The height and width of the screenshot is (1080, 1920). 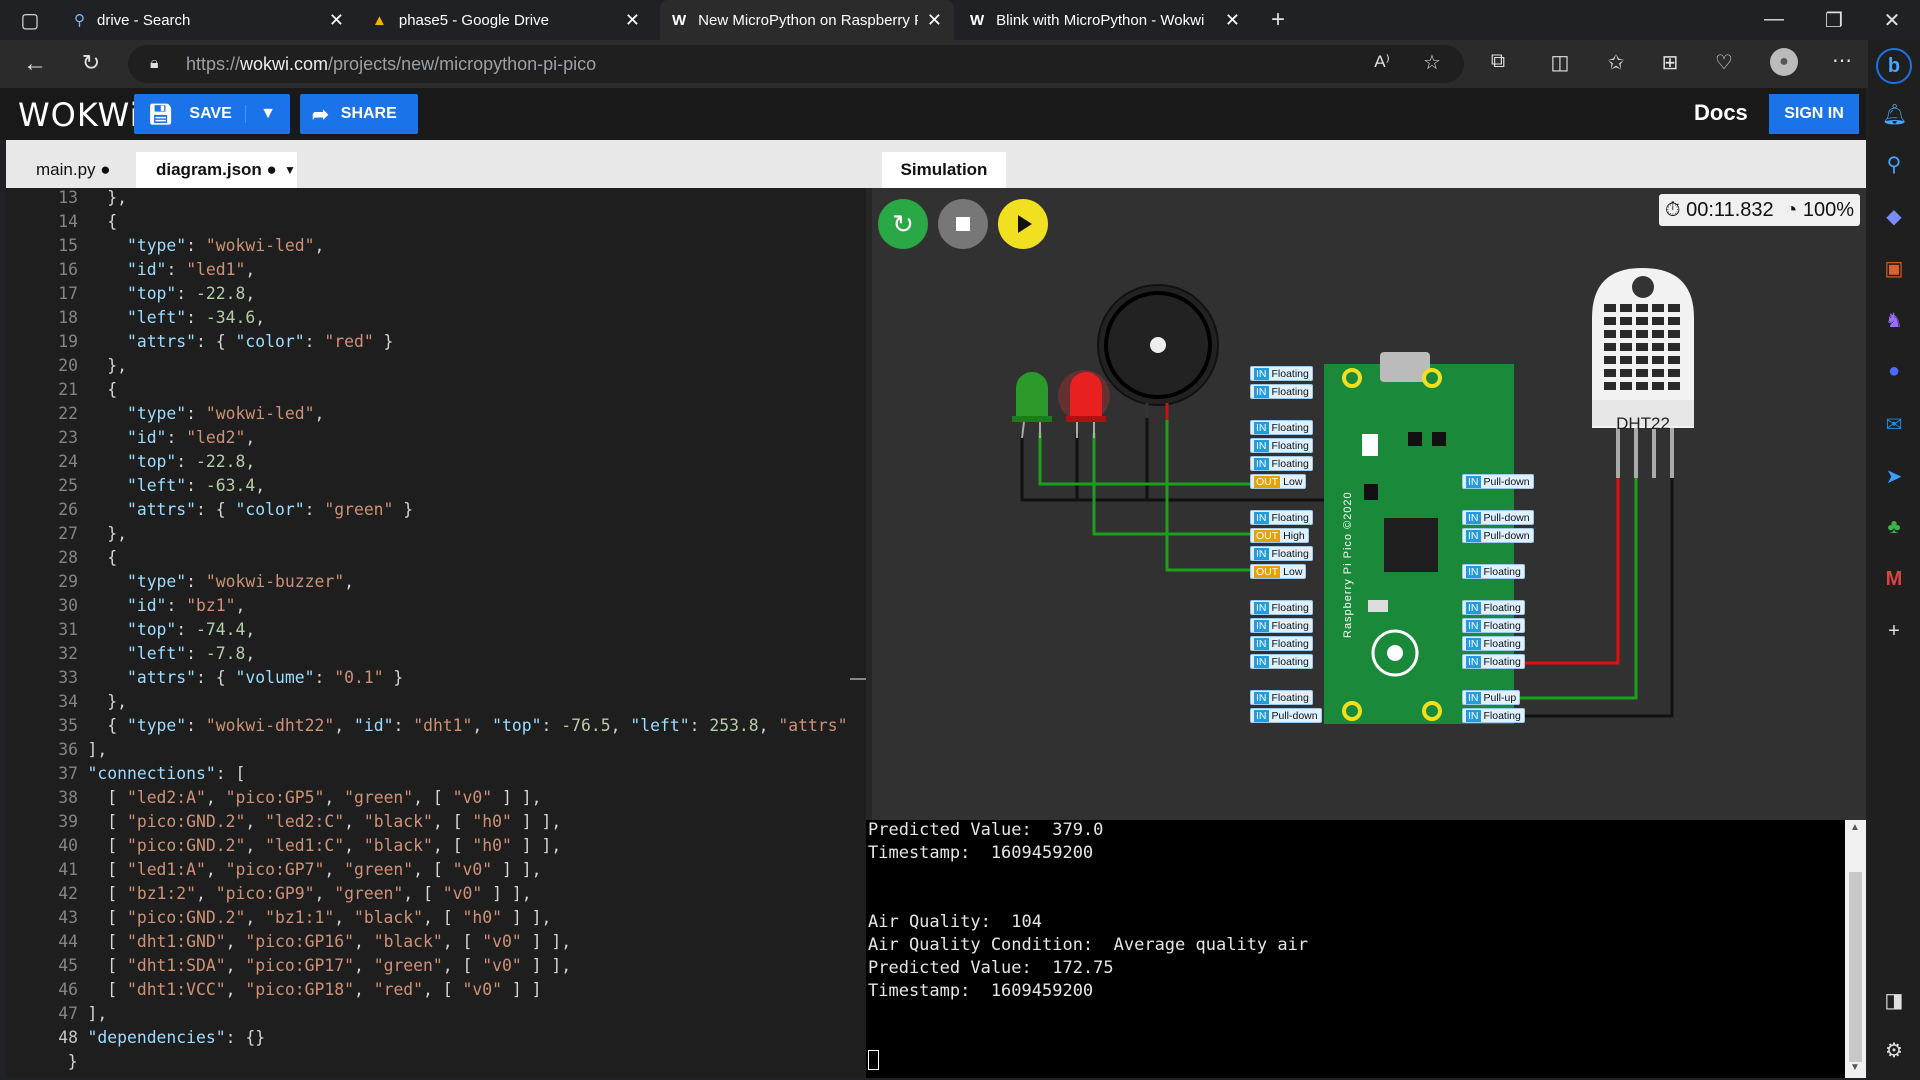 What do you see at coordinates (1670, 62) in the screenshot?
I see `collections-icon: ⊞` at bounding box center [1670, 62].